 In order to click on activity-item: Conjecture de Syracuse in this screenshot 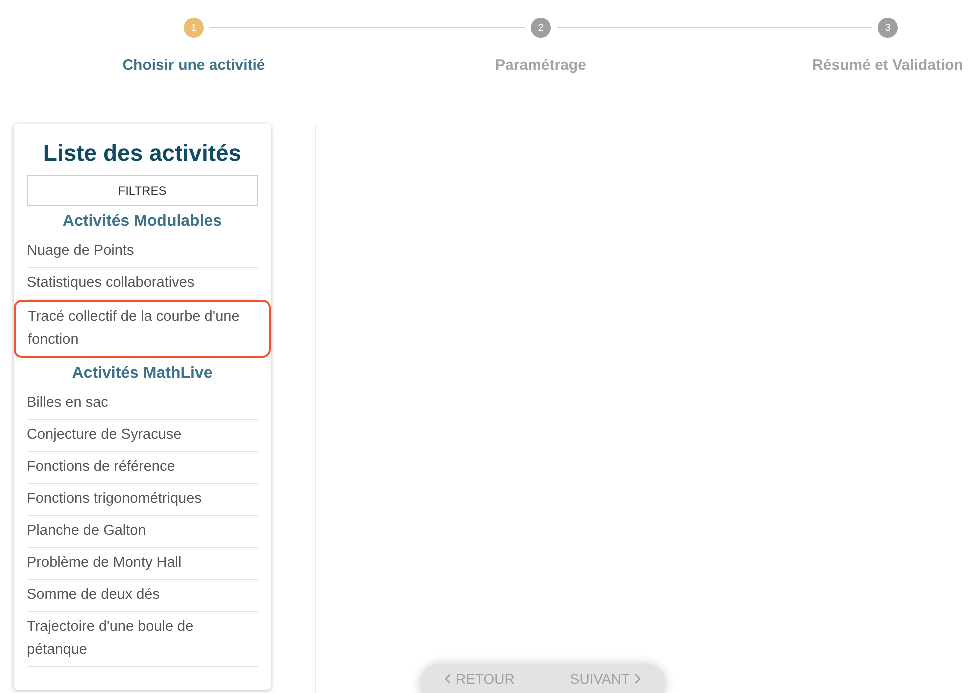, I will do `click(142, 436)`.